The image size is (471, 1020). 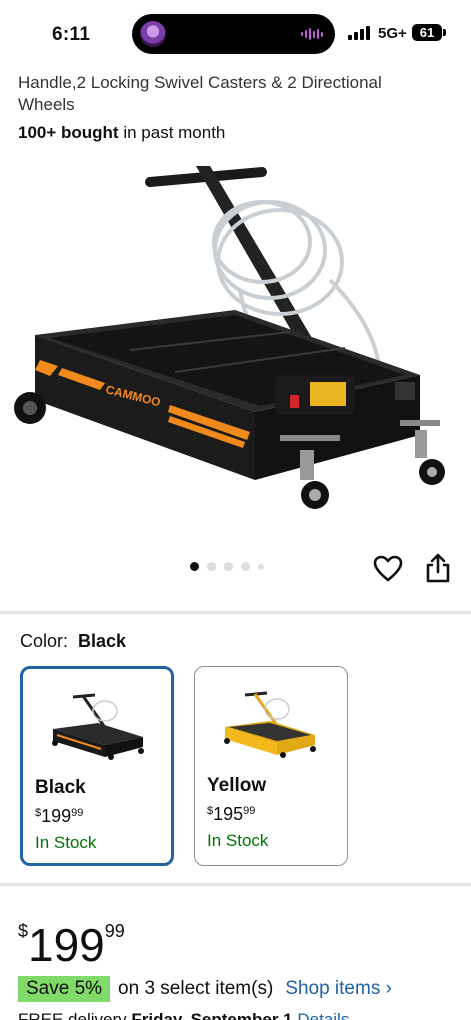 I want to click on color-option-yellow: Yellow $19599 In Stock, so click(x=271, y=766).